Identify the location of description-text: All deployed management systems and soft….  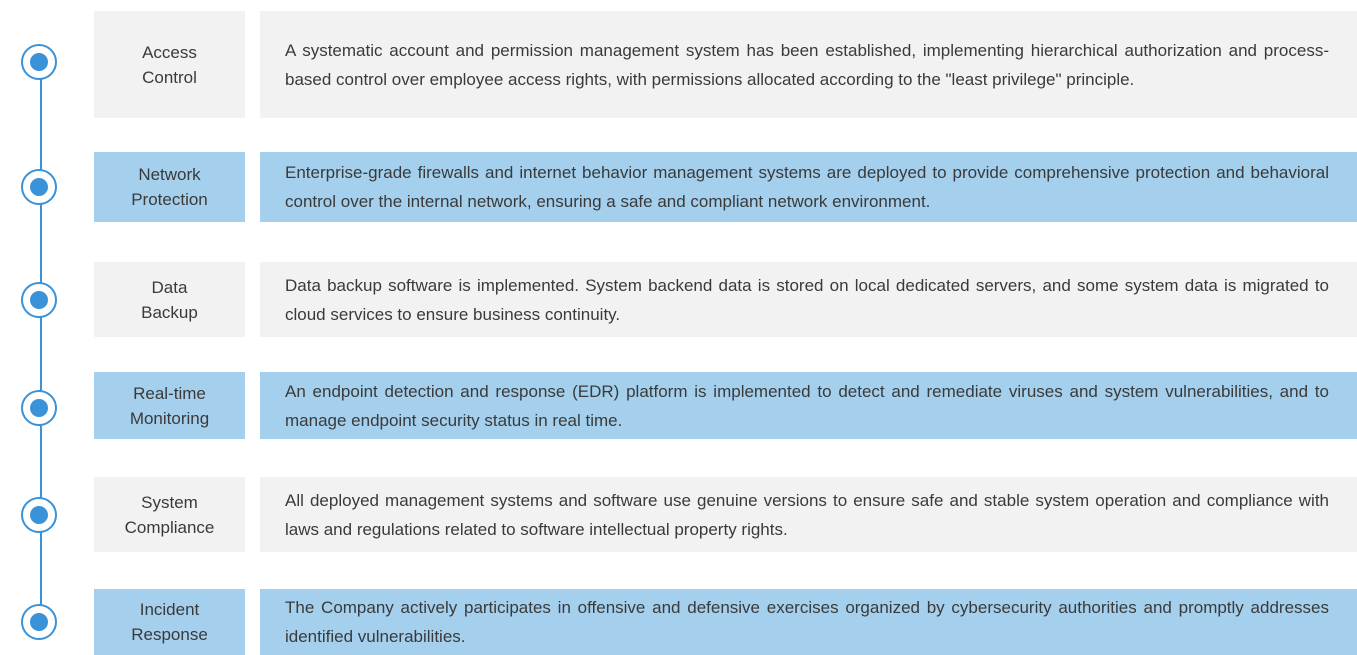
(807, 514).